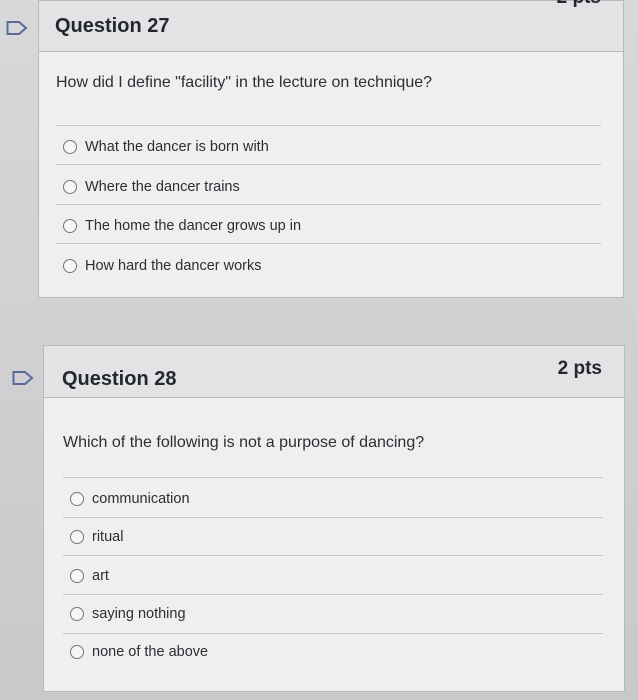 This screenshot has width=638, height=700. Describe the element at coordinates (150, 652) in the screenshot. I see `answer-label: none of the above` at that location.